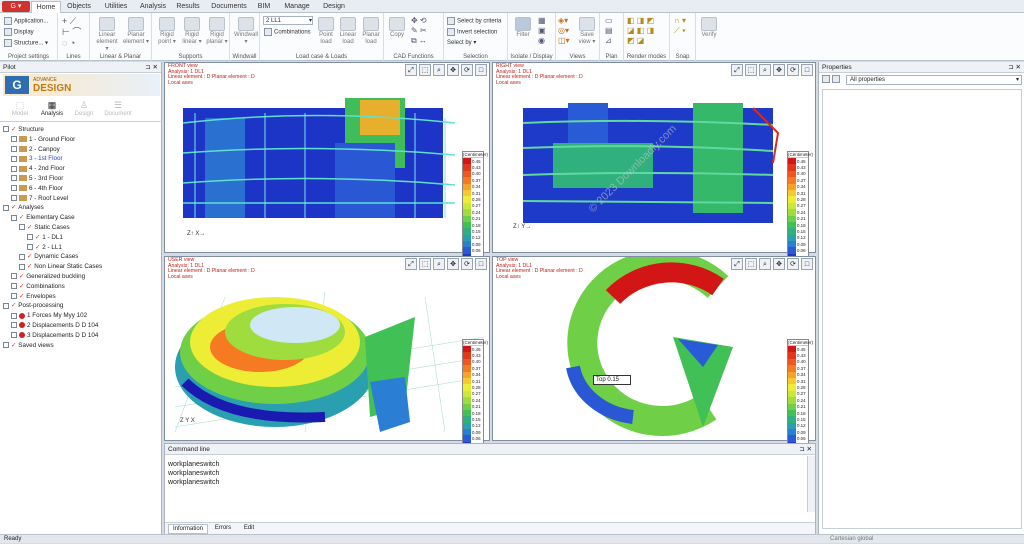  Describe the element at coordinates (45, 237) in the screenshot. I see `tree-item: ✓ 1 - DL1` at that location.